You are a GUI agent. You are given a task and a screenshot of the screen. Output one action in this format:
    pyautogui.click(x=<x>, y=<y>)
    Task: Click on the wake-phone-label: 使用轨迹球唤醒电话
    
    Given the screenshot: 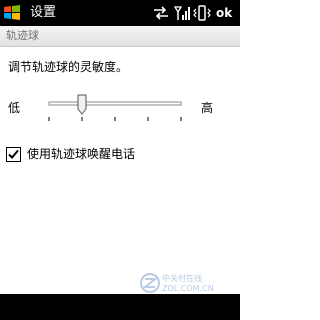 What is the action you would take?
    pyautogui.click(x=81, y=154)
    